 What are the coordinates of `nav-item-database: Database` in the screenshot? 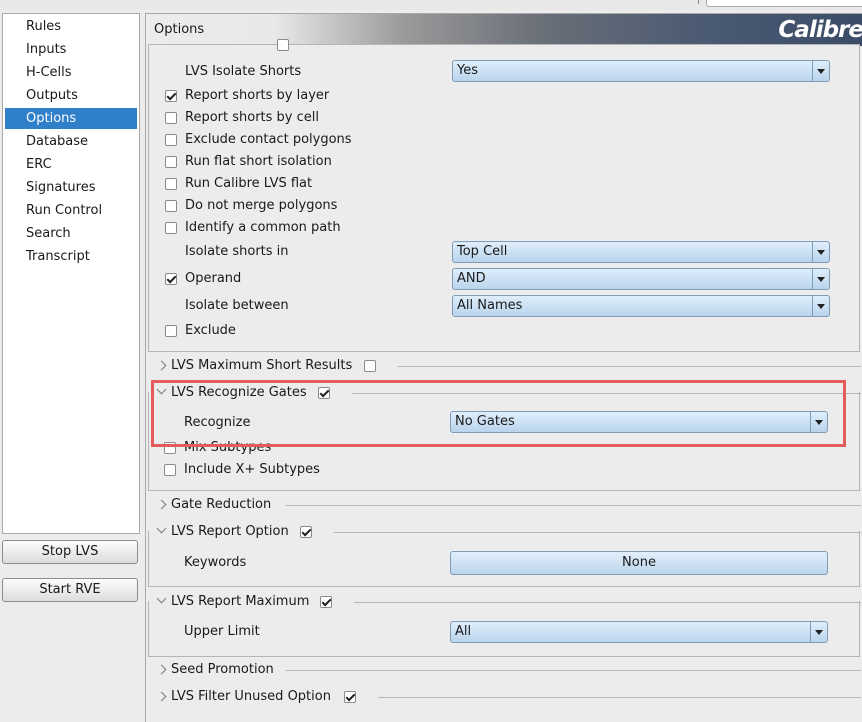 It's located at (71, 141).